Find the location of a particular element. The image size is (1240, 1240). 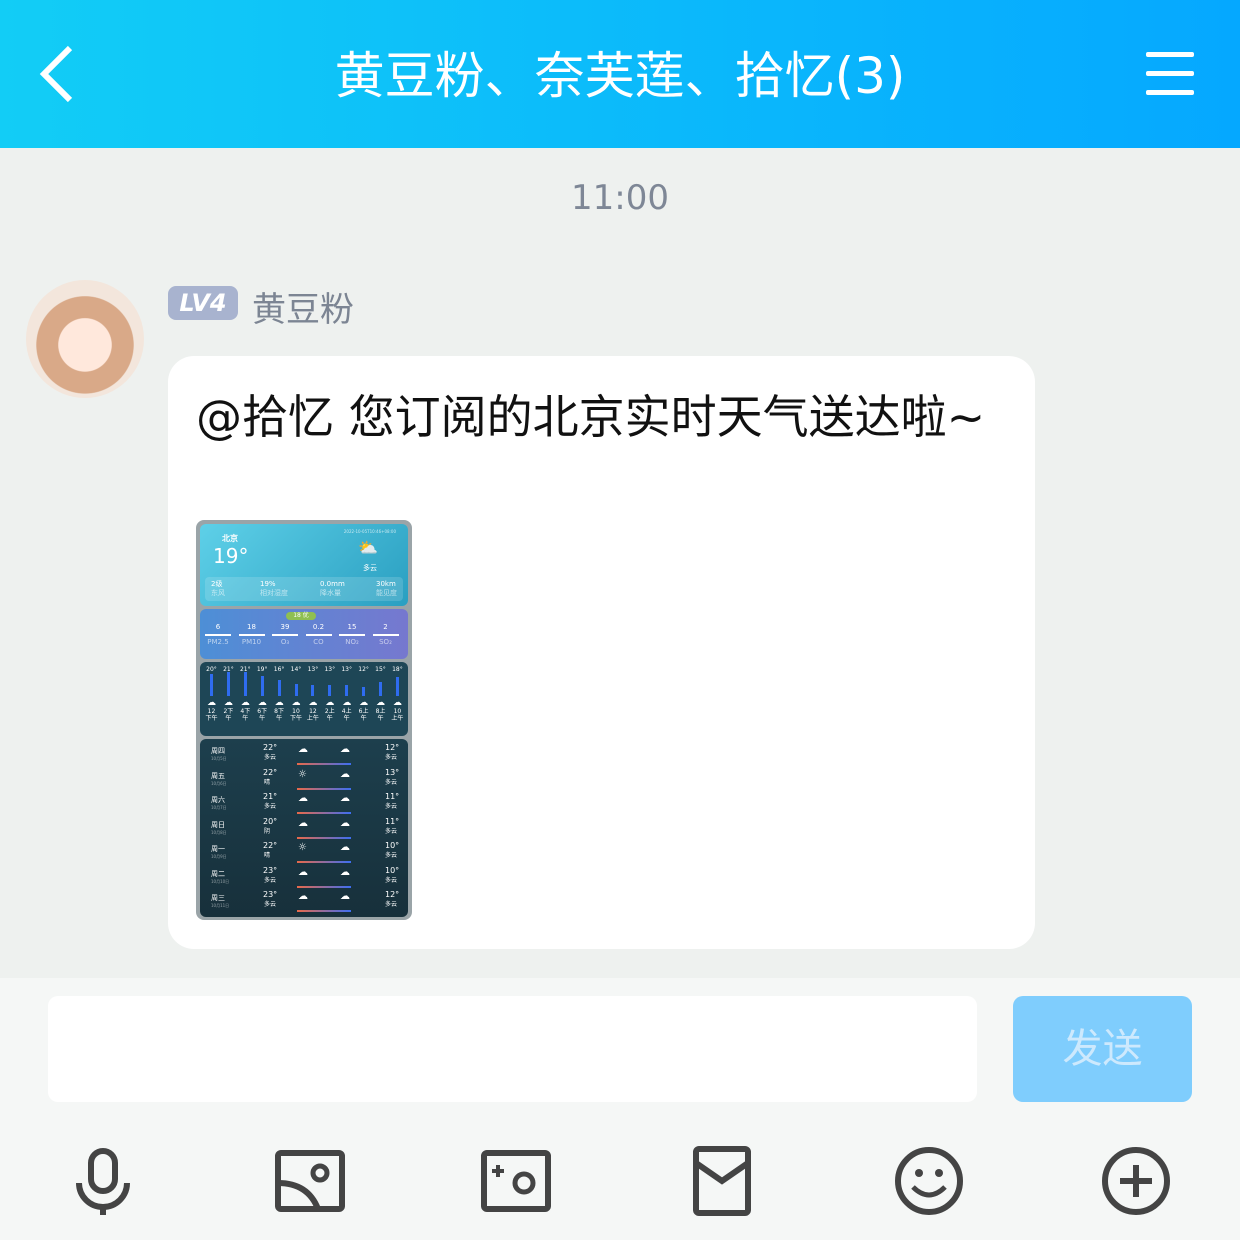

stat-value: 0.0mm is located at coordinates (332, 584).